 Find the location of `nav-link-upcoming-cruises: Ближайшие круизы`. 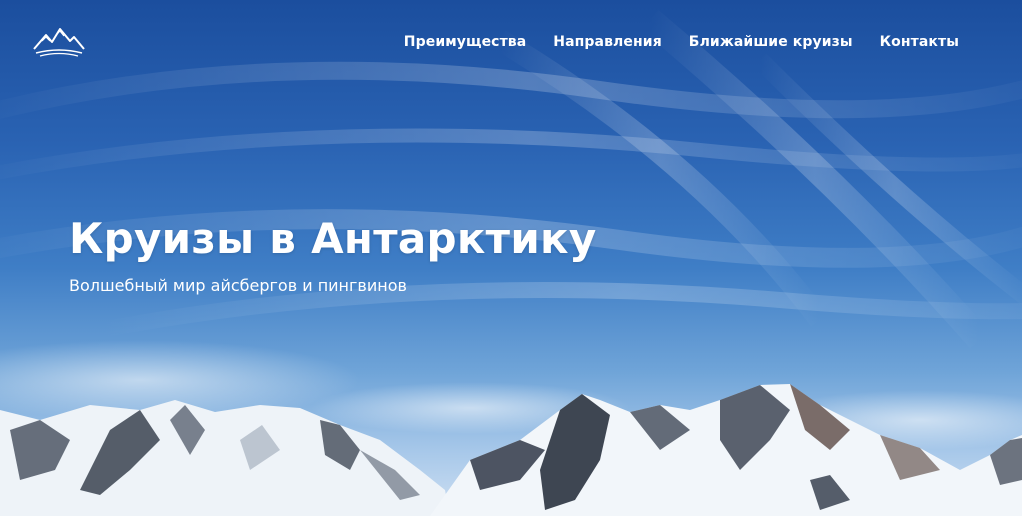

nav-link-upcoming-cruises: Ближайшие круизы is located at coordinates (771, 42).